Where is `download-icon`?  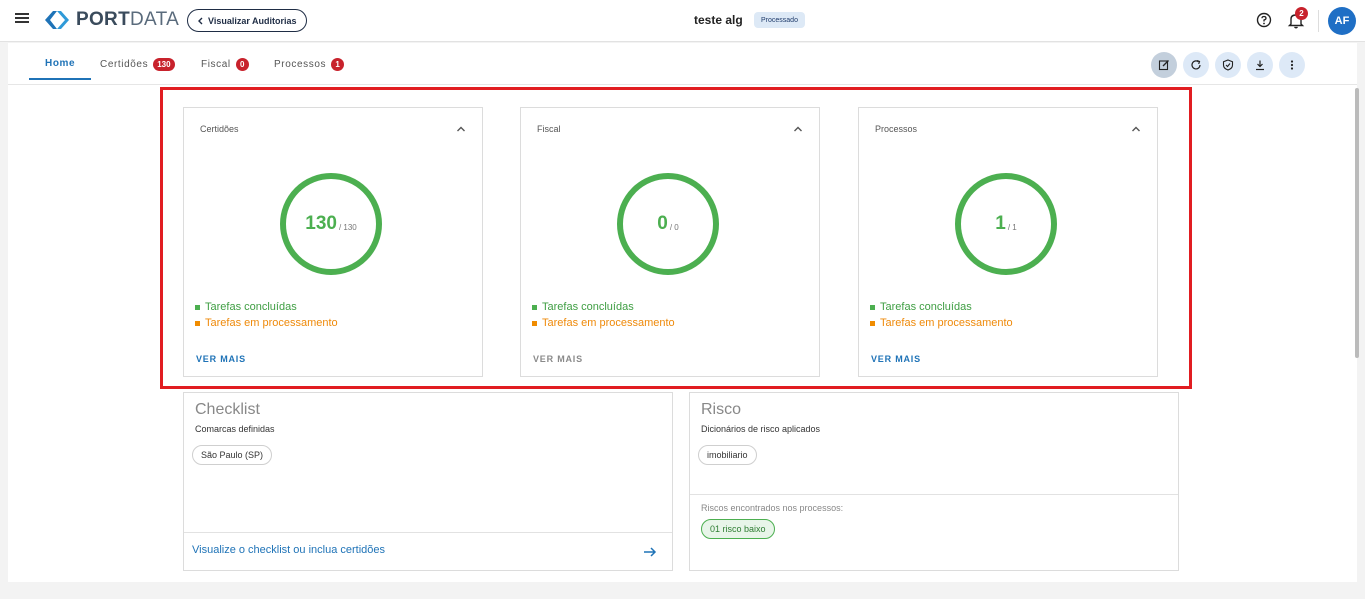 download-icon is located at coordinates (1260, 65).